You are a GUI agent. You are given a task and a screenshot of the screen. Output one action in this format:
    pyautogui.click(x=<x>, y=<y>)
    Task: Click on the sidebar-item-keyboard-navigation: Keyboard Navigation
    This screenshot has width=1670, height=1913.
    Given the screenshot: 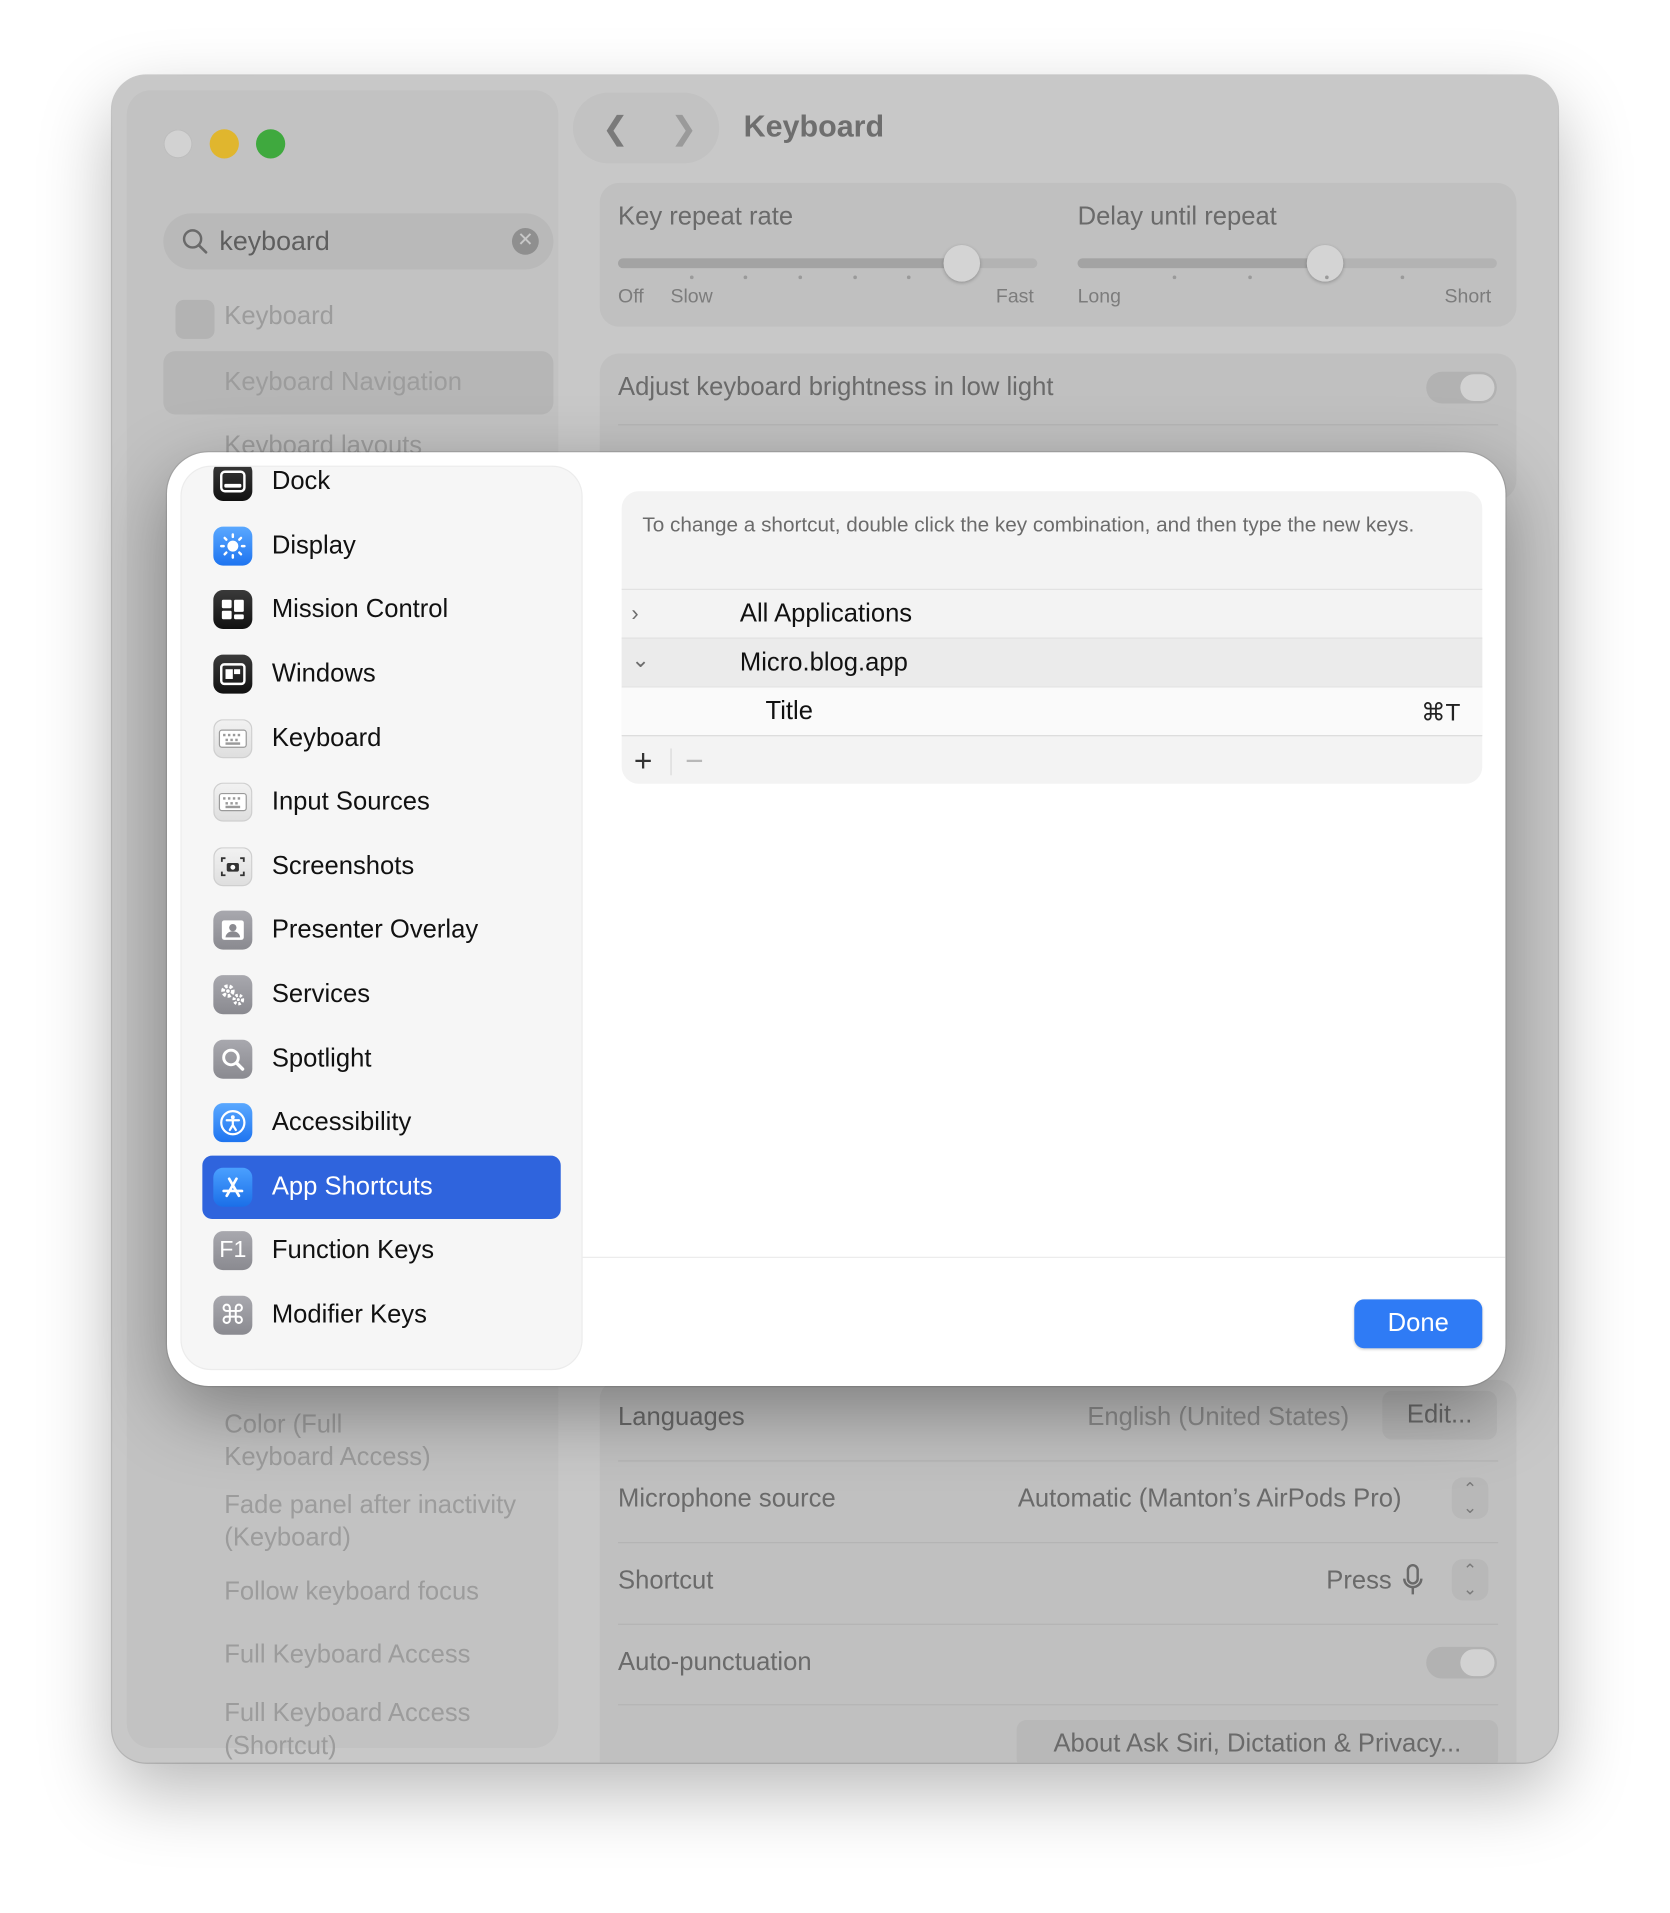 What is the action you would take?
    pyautogui.click(x=358, y=383)
    